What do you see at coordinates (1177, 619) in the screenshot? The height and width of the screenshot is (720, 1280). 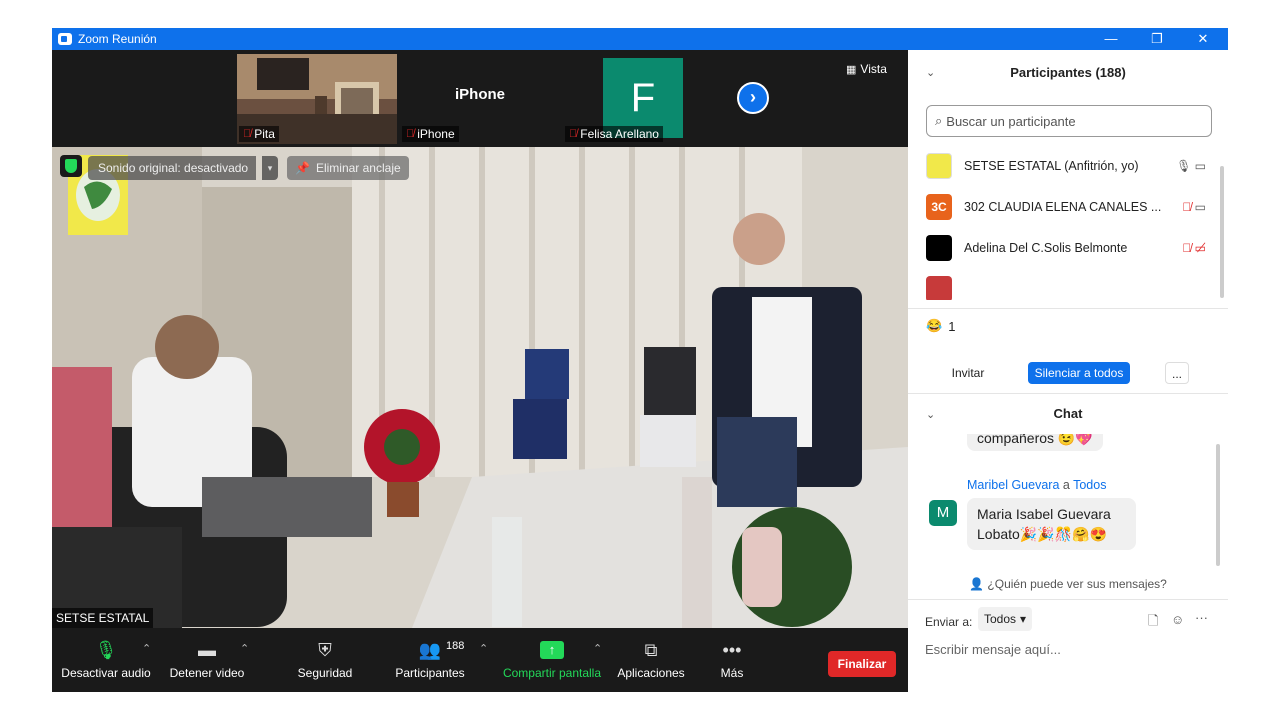 I see `emoji-icon: ☺` at bounding box center [1177, 619].